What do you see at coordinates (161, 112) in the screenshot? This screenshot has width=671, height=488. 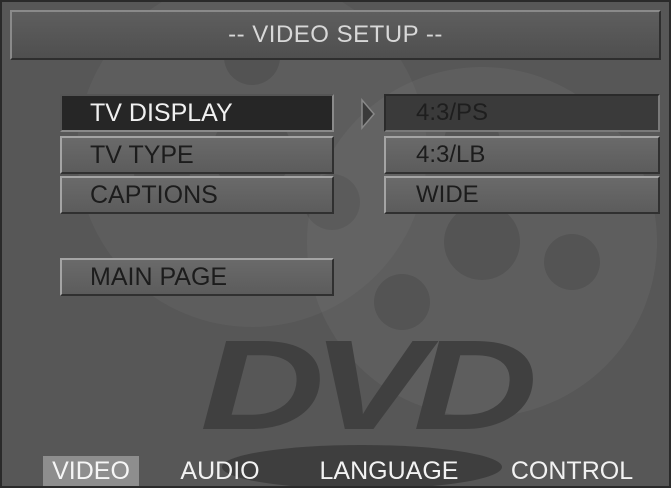 I see `menu-item-label: TV DISPLAY` at bounding box center [161, 112].